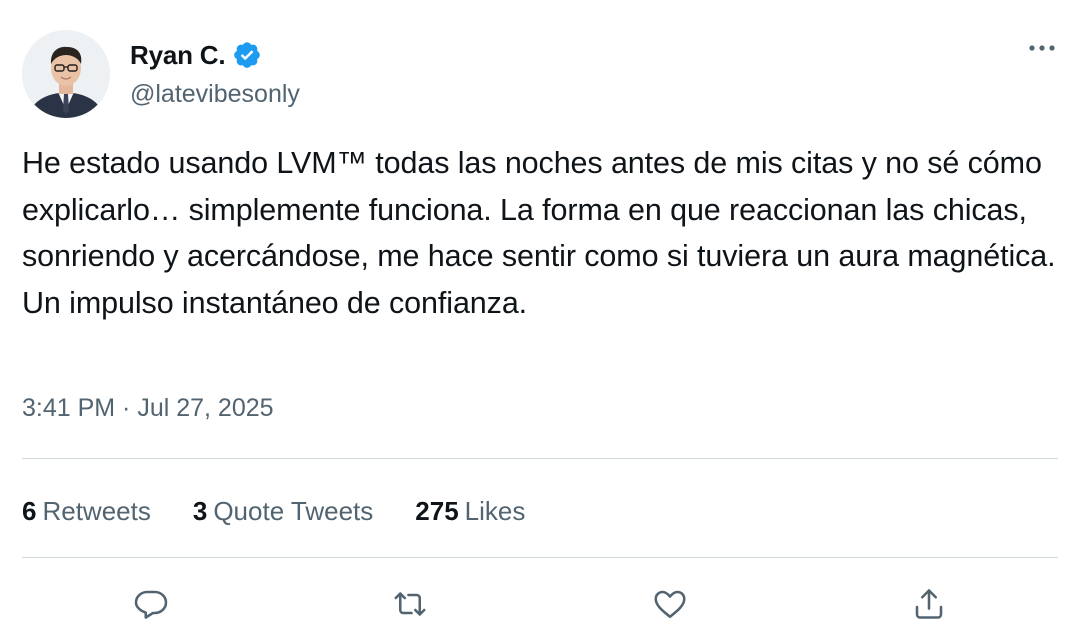 The height and width of the screenshot is (636, 1069). I want to click on retweets-stat: 6 Retweets, so click(86, 511).